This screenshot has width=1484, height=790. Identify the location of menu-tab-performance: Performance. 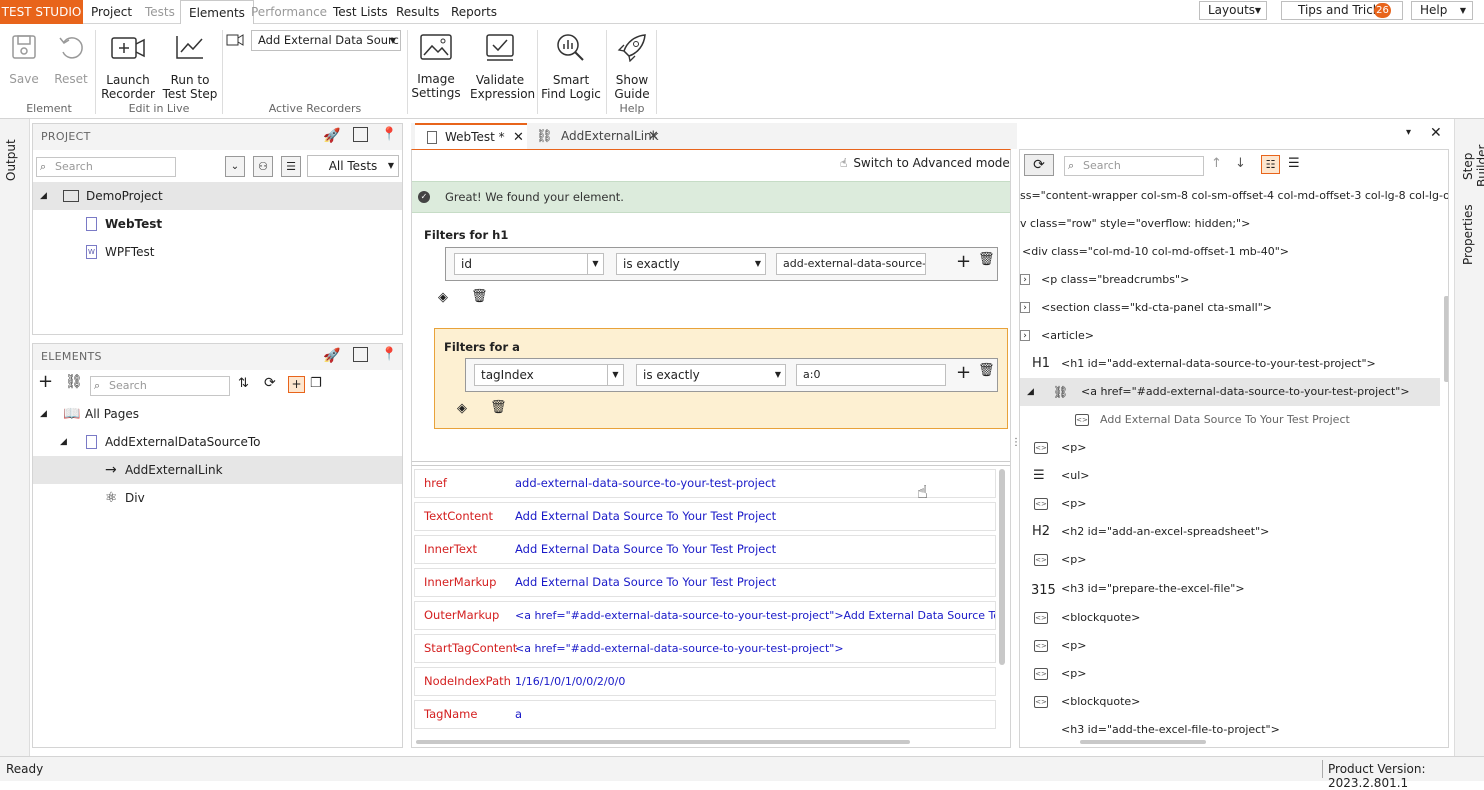
(289, 12).